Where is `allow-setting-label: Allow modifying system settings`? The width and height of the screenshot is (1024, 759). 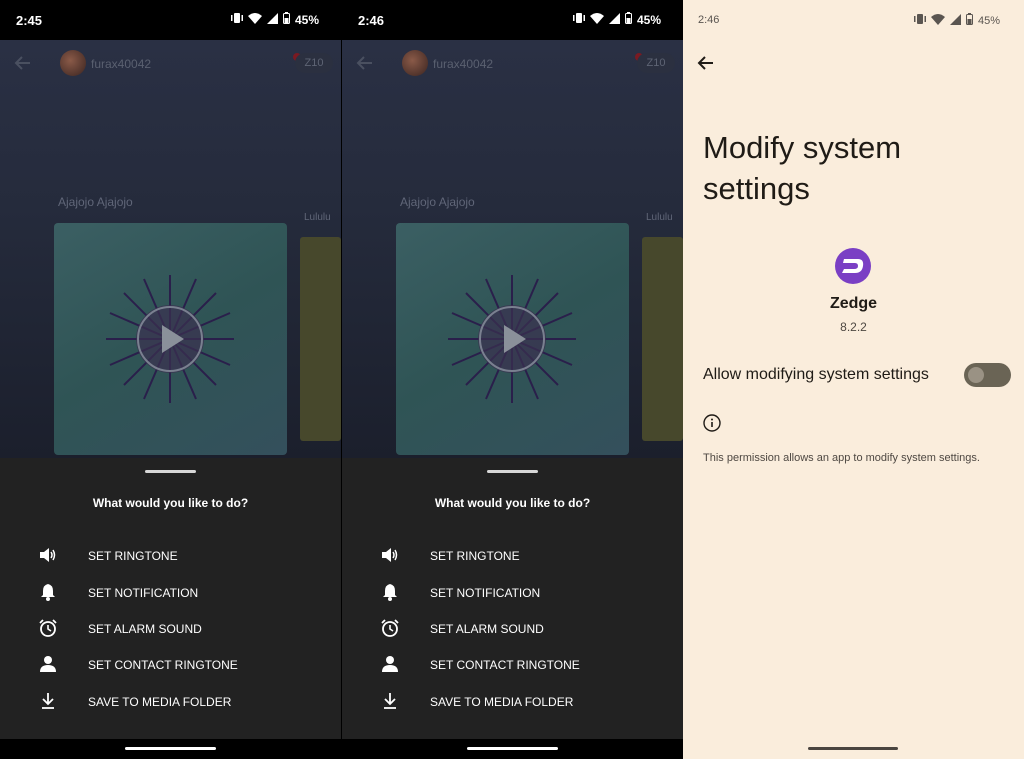
allow-setting-label: Allow modifying system settings is located at coordinates (816, 375).